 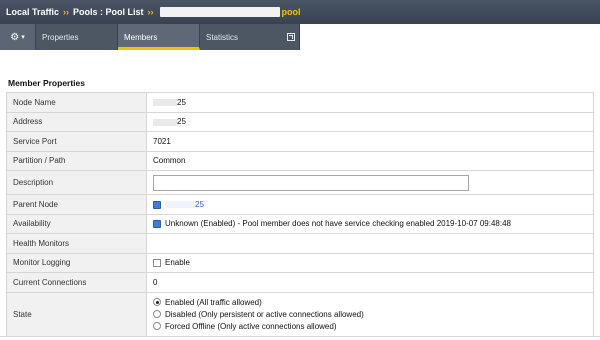 What do you see at coordinates (370, 121) in the screenshot?
I see `address-value: 25` at bounding box center [370, 121].